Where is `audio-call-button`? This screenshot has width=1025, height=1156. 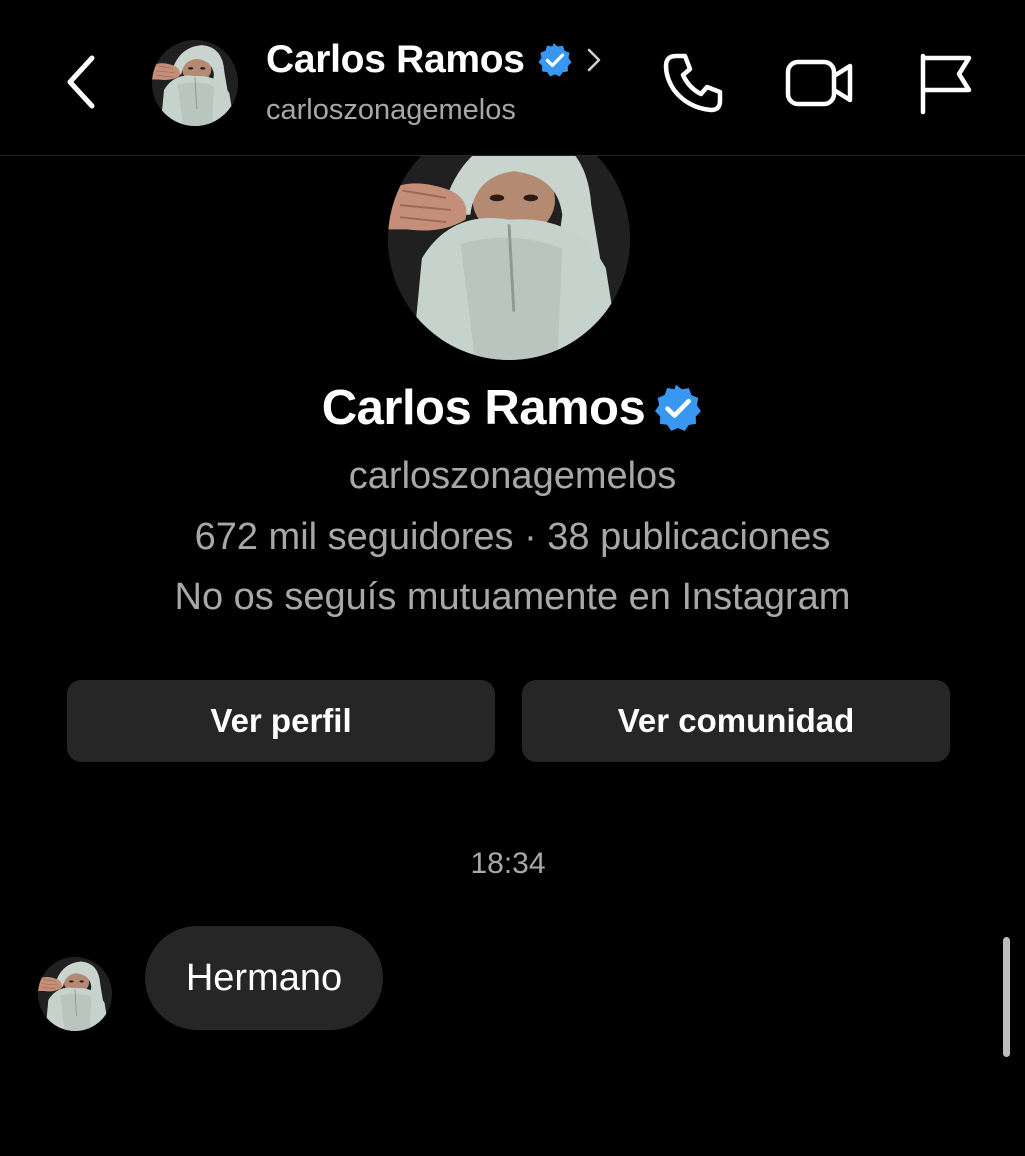 audio-call-button is located at coordinates (693, 83).